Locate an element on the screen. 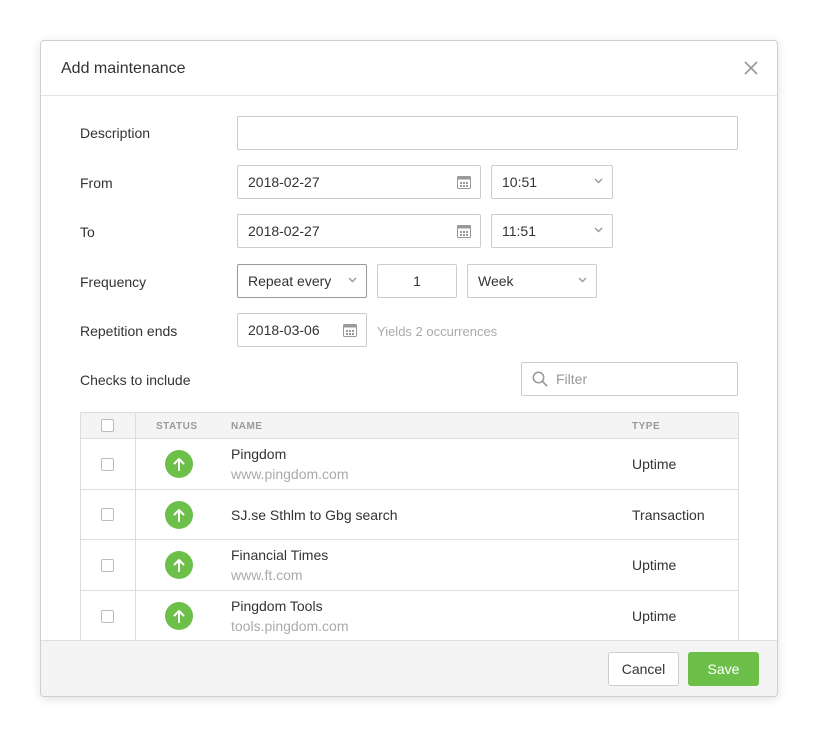  frequency-label: Frequency is located at coordinates (113, 282).